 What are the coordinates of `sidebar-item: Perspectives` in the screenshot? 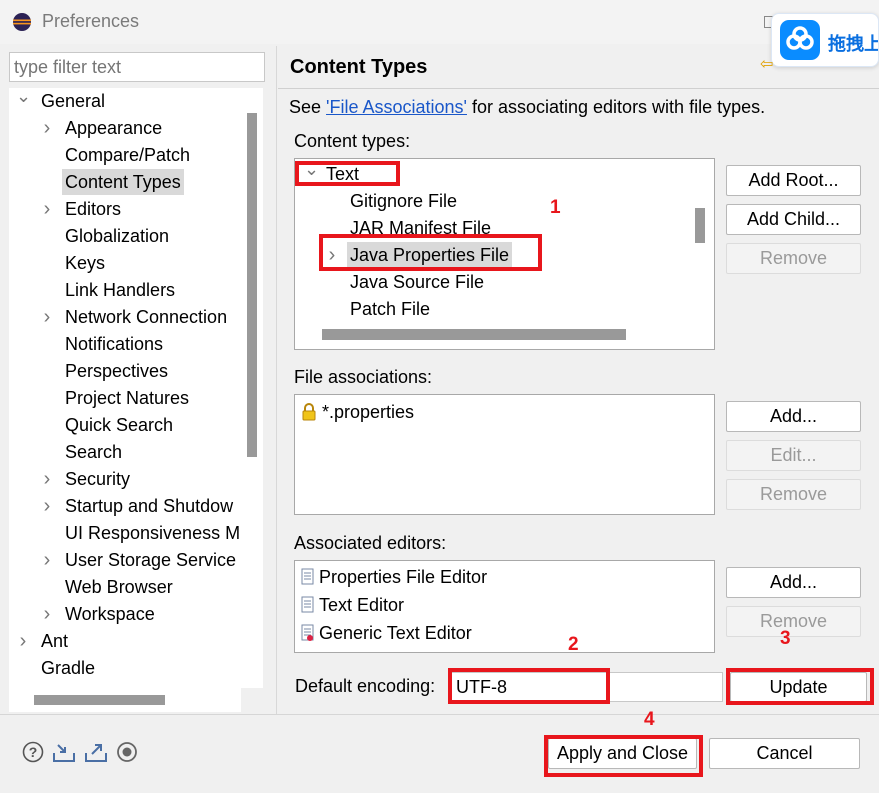 It's located at (125, 371).